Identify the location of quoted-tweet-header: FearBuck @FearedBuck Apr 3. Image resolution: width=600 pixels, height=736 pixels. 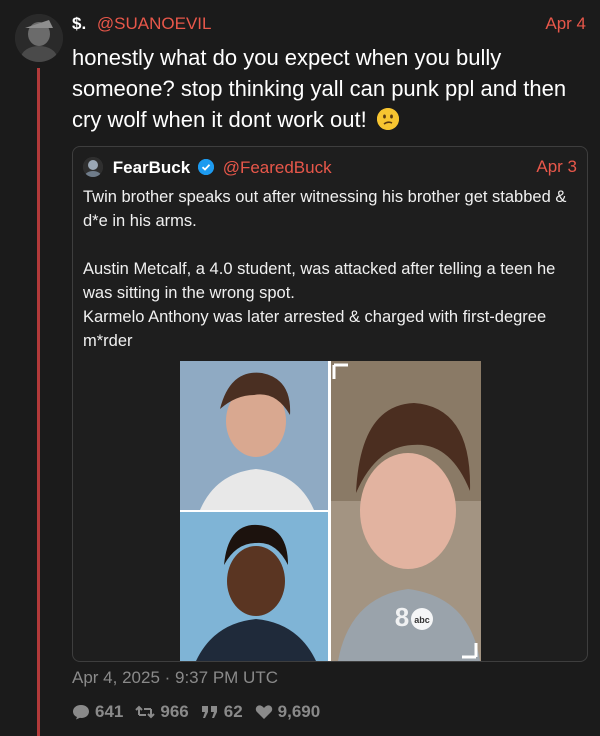
(330, 168).